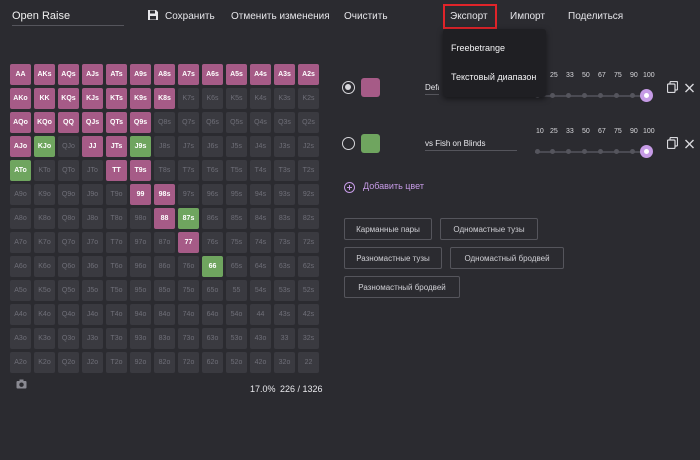 The height and width of the screenshot is (460, 700). Describe the element at coordinates (212, 218) in the screenshot. I see `hand-cell: 86s` at that location.